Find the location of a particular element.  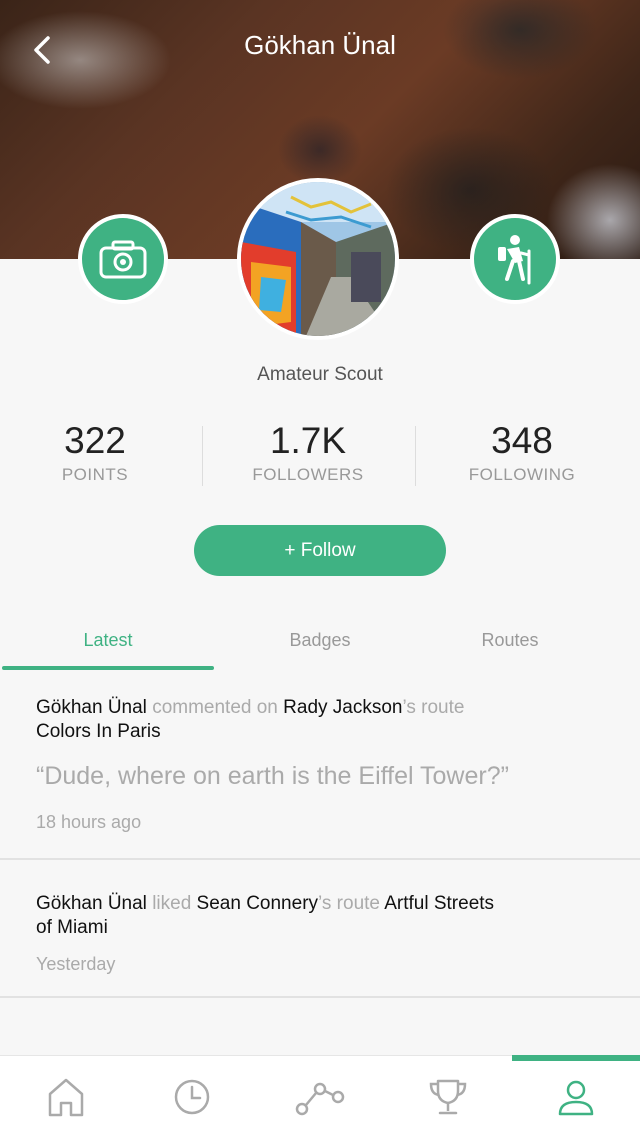

avatar is located at coordinates (318, 259).